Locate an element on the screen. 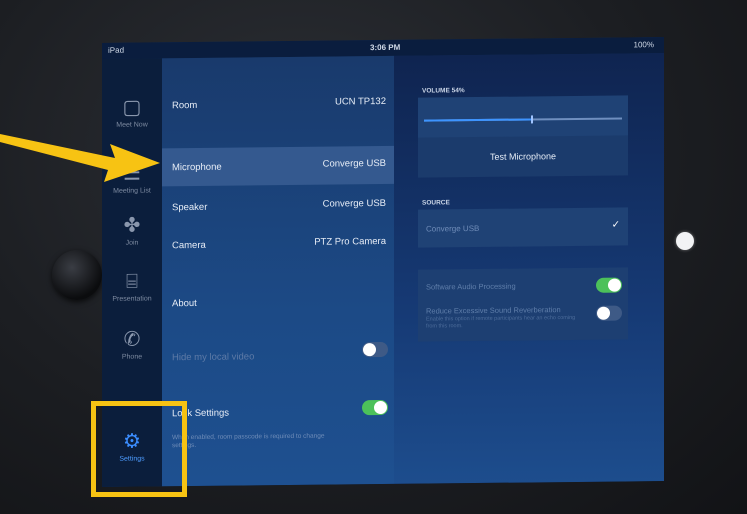 The width and height of the screenshot is (747, 514). hide-video-toggle is located at coordinates (375, 349).